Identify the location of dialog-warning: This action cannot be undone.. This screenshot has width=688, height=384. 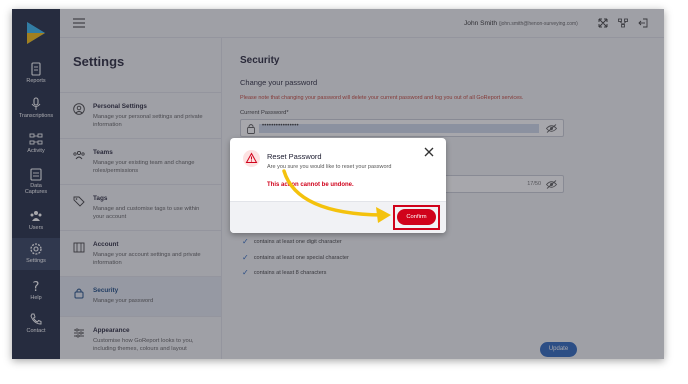
(310, 185).